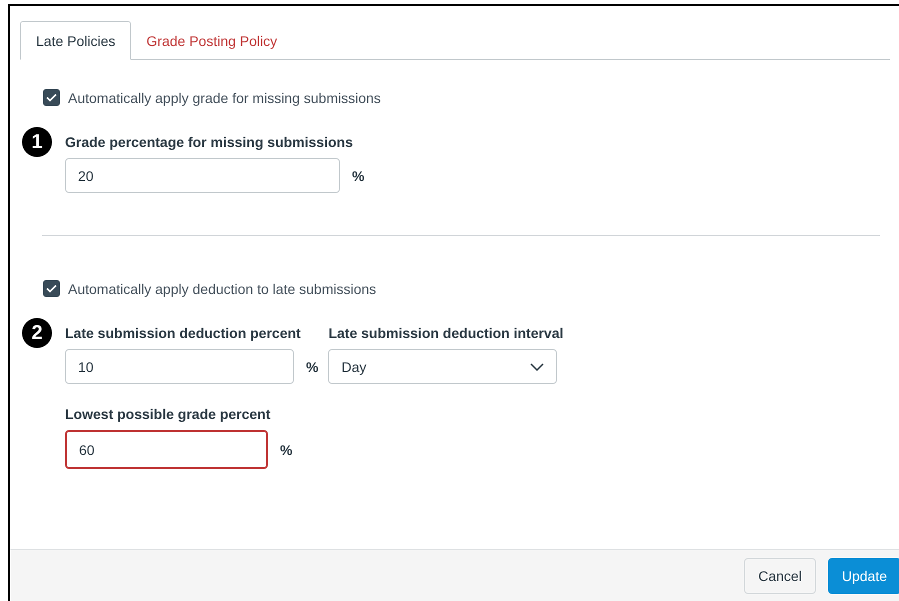 This screenshot has height=601, width=899. Describe the element at coordinates (209, 142) in the screenshot. I see `field-label: Grade percentage for missing submissions` at that location.